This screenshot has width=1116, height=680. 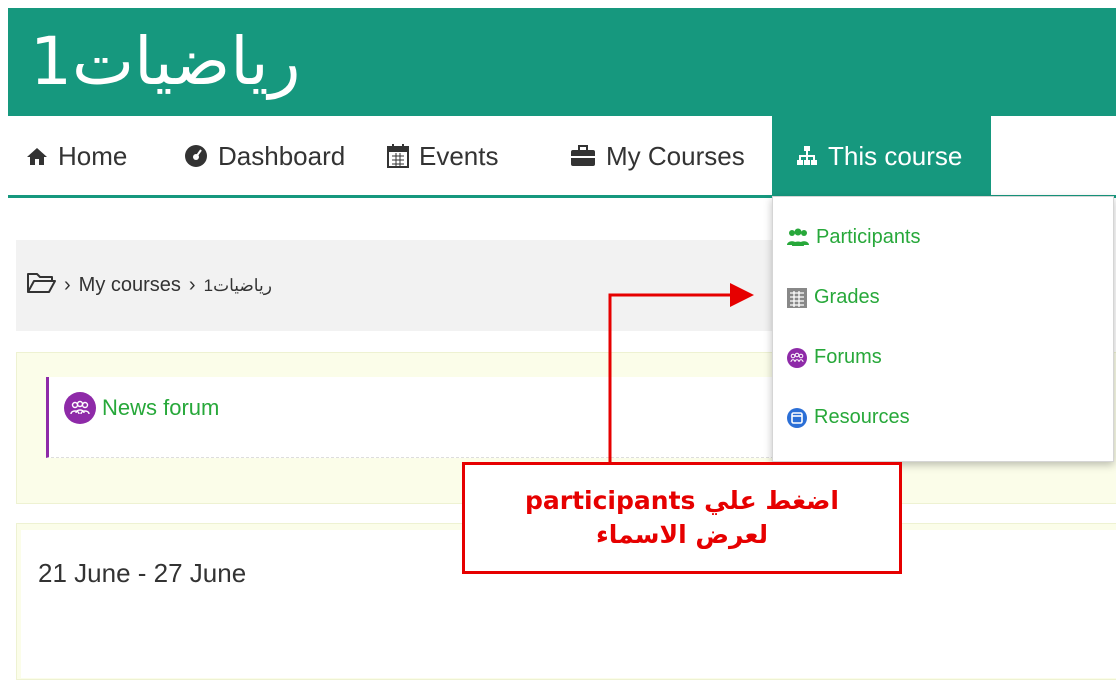 What do you see at coordinates (161, 407) in the screenshot?
I see `news-forum-label: News forum` at bounding box center [161, 407].